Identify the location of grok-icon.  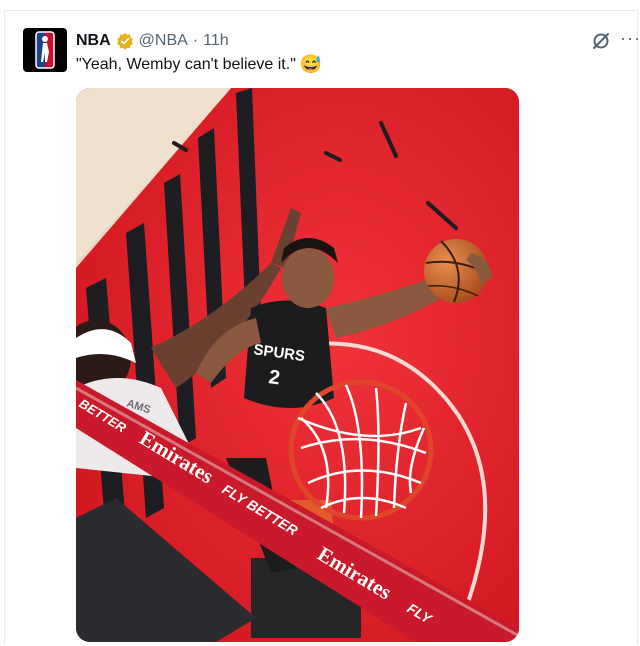
(601, 41).